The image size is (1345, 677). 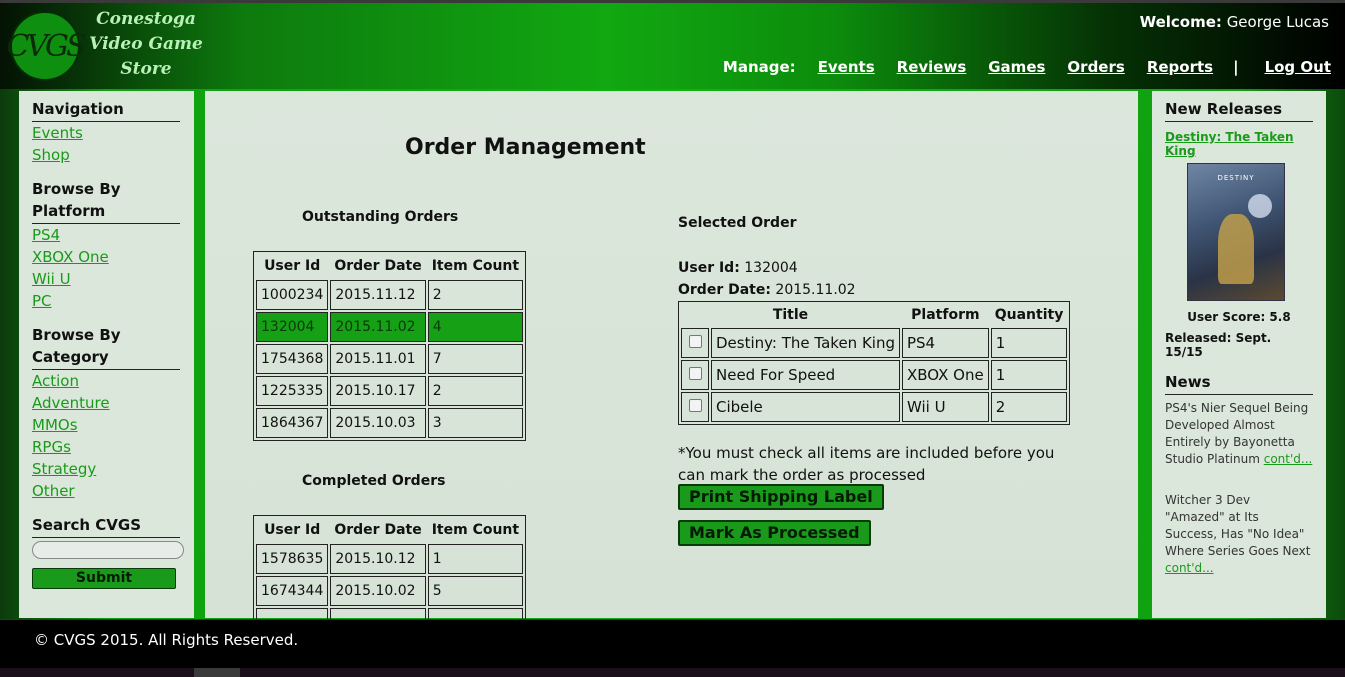 What do you see at coordinates (106, 279) in the screenshot?
I see `platform-link-wii-u: Wii U` at bounding box center [106, 279].